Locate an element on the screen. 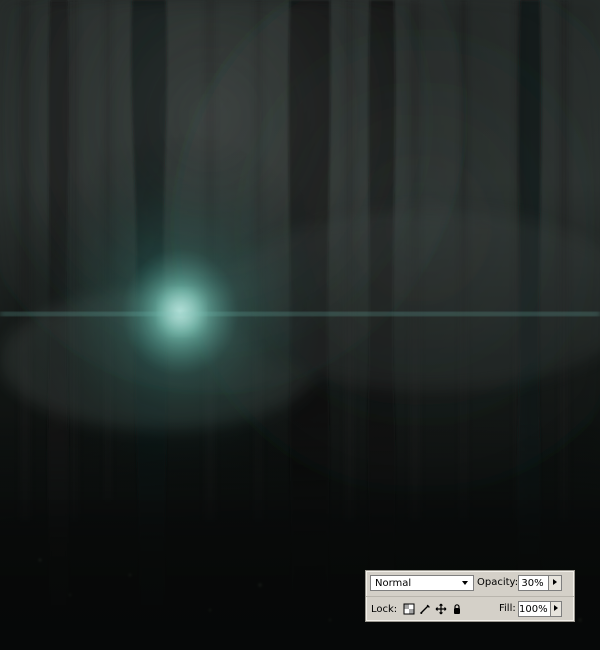  opacity-stepper is located at coordinates (554, 583).